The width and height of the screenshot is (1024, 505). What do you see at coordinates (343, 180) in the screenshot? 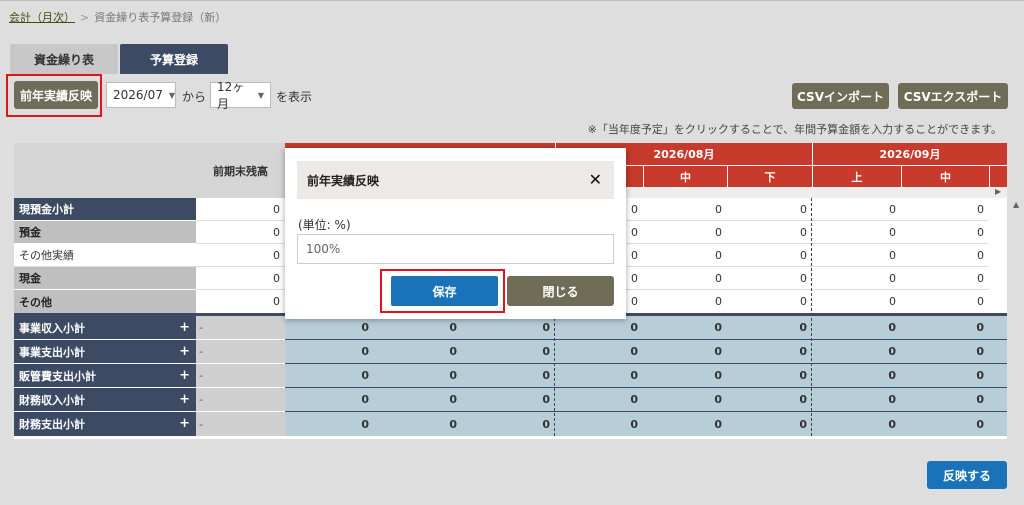
I see `dialog-title: 前年実績反映` at bounding box center [343, 180].